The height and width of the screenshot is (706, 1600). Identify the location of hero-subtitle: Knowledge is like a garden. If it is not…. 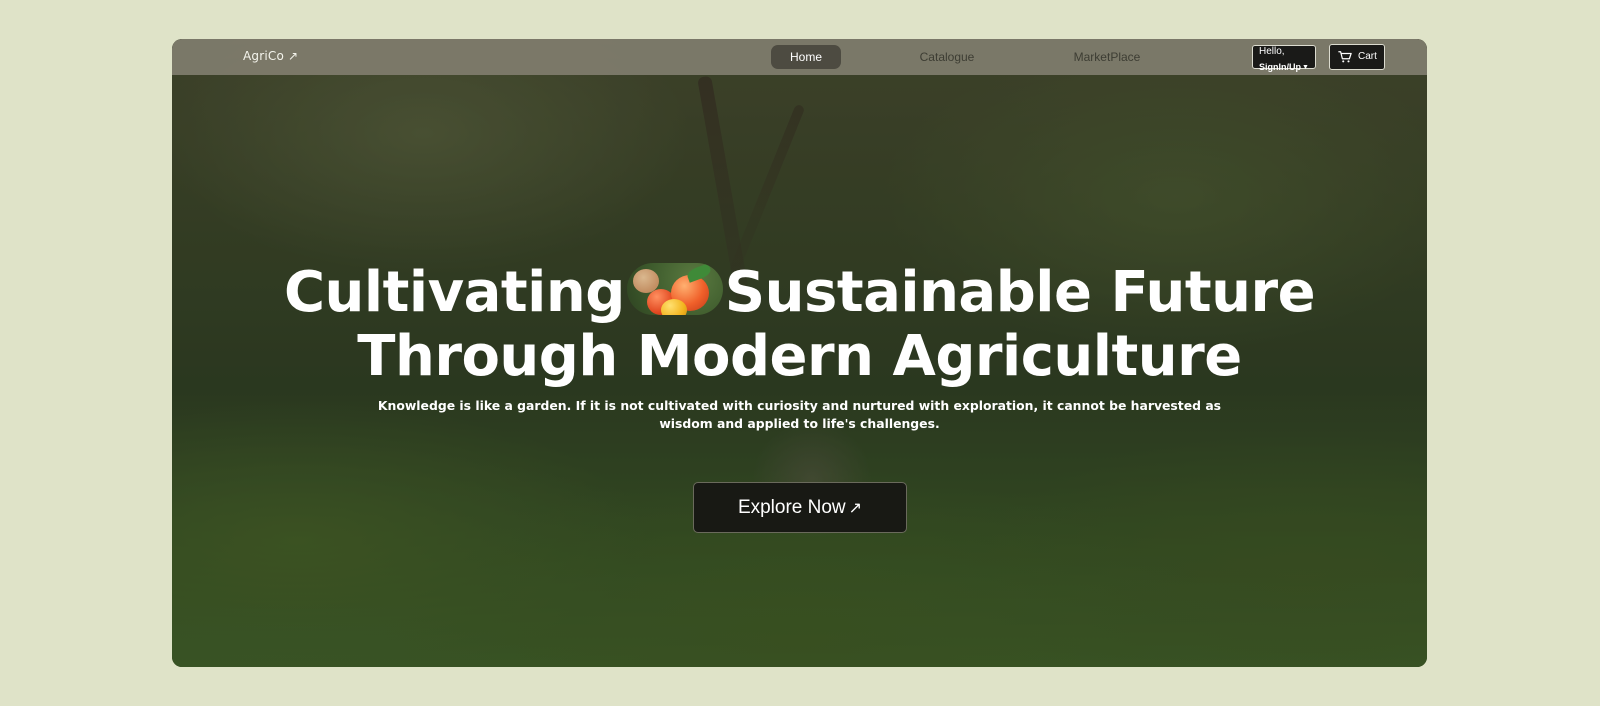
(799, 414).